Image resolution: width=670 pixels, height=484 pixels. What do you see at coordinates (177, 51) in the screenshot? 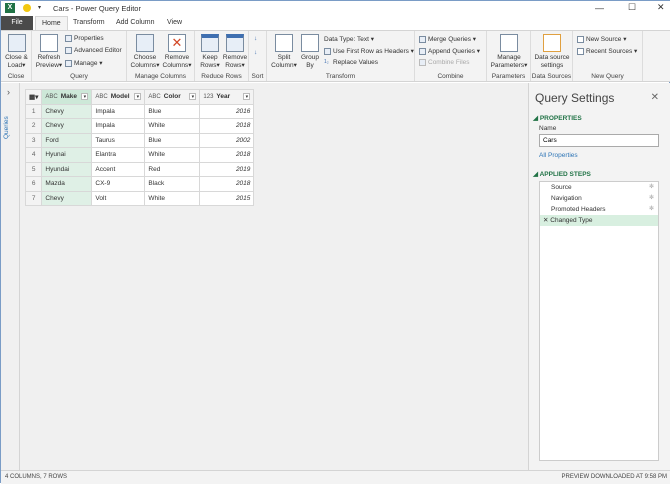
I see `remove-columns-button: ✕ Remove Columns▾` at bounding box center [177, 51].